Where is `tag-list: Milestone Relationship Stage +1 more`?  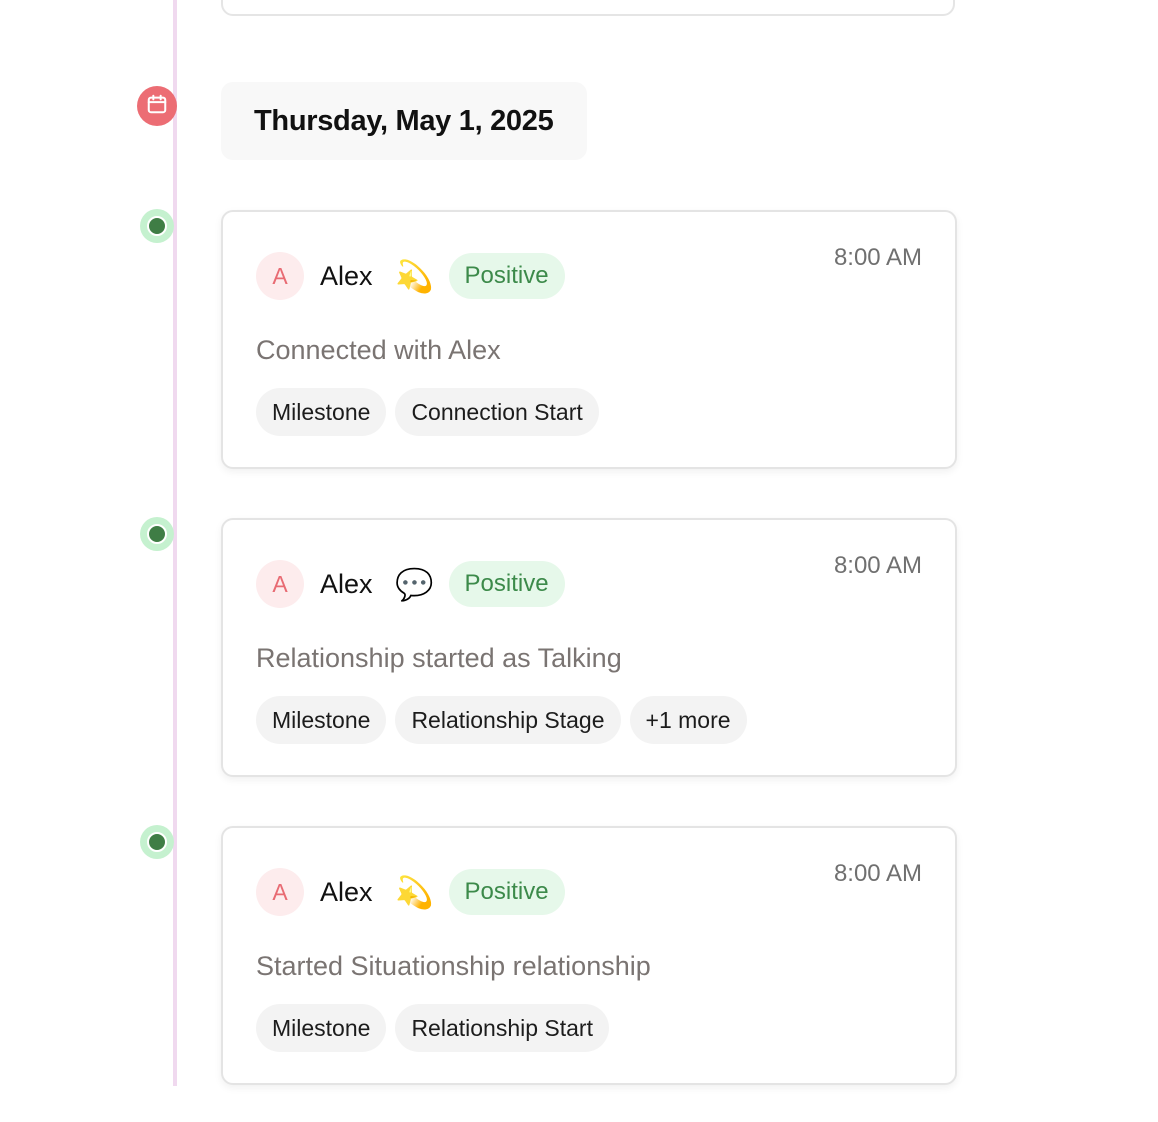 tag-list: Milestone Relationship Stage +1 more is located at coordinates (501, 720).